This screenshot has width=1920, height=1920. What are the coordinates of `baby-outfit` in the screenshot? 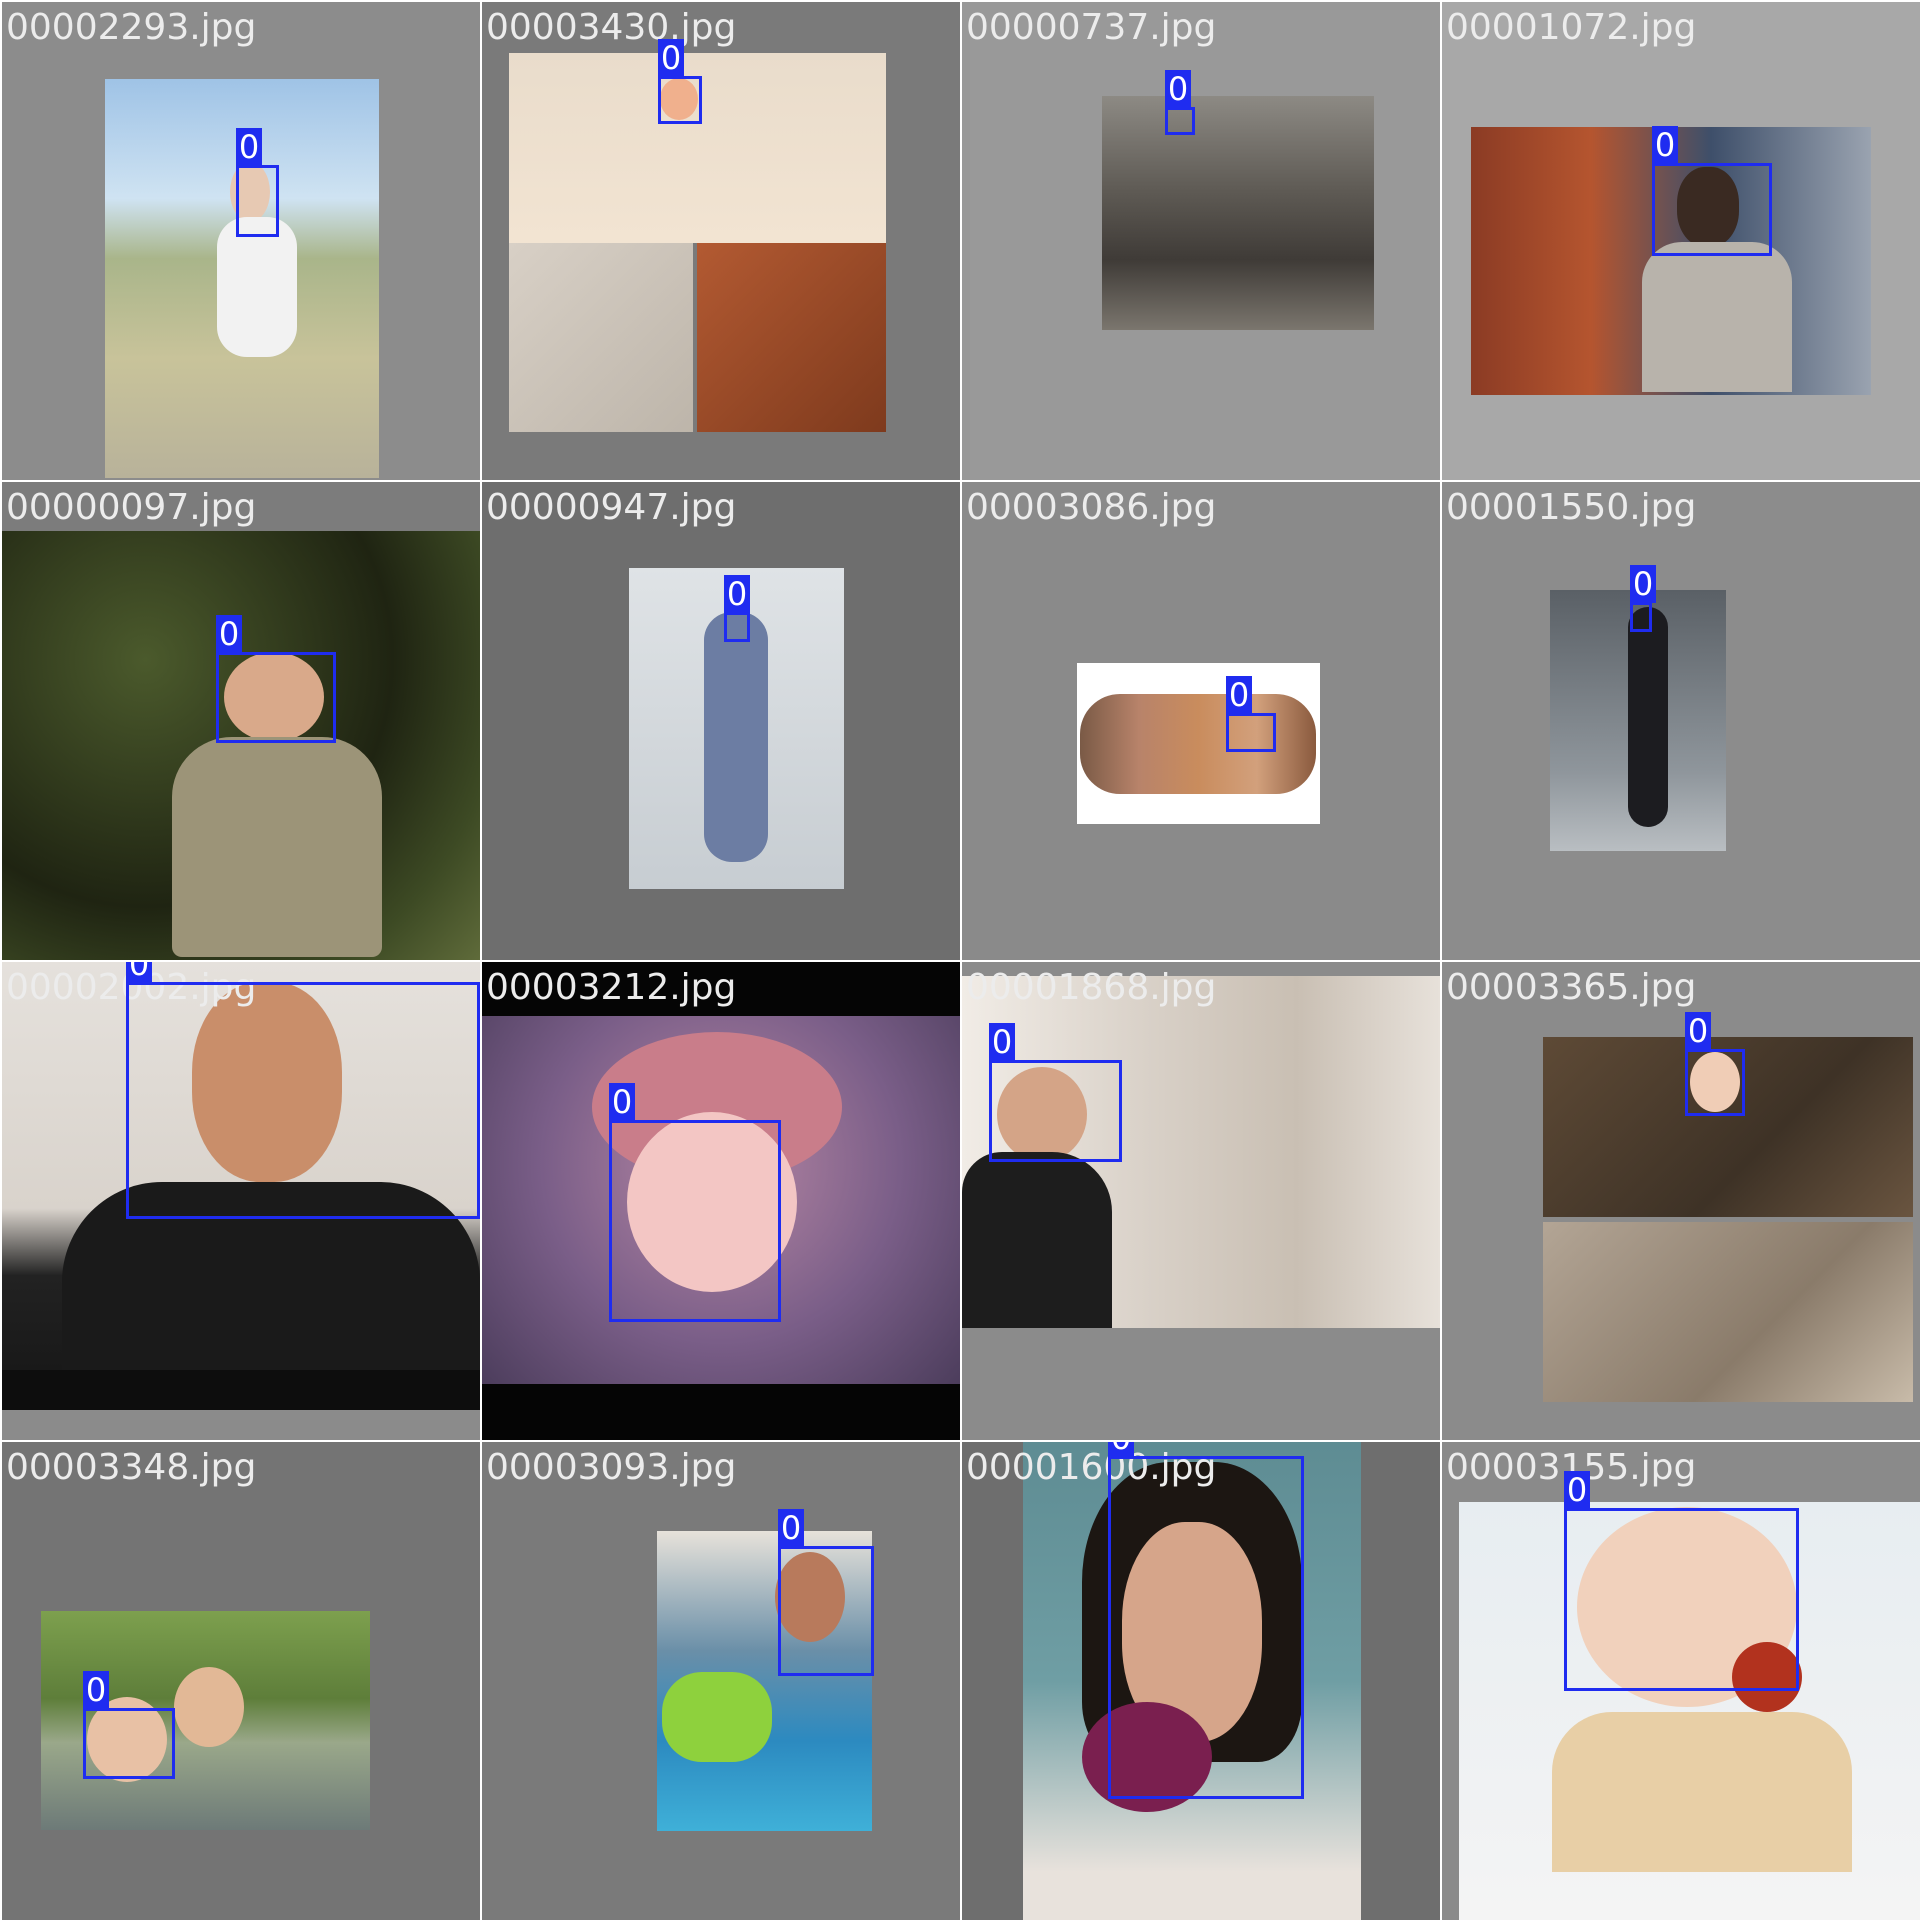 It's located at (1702, 1792).